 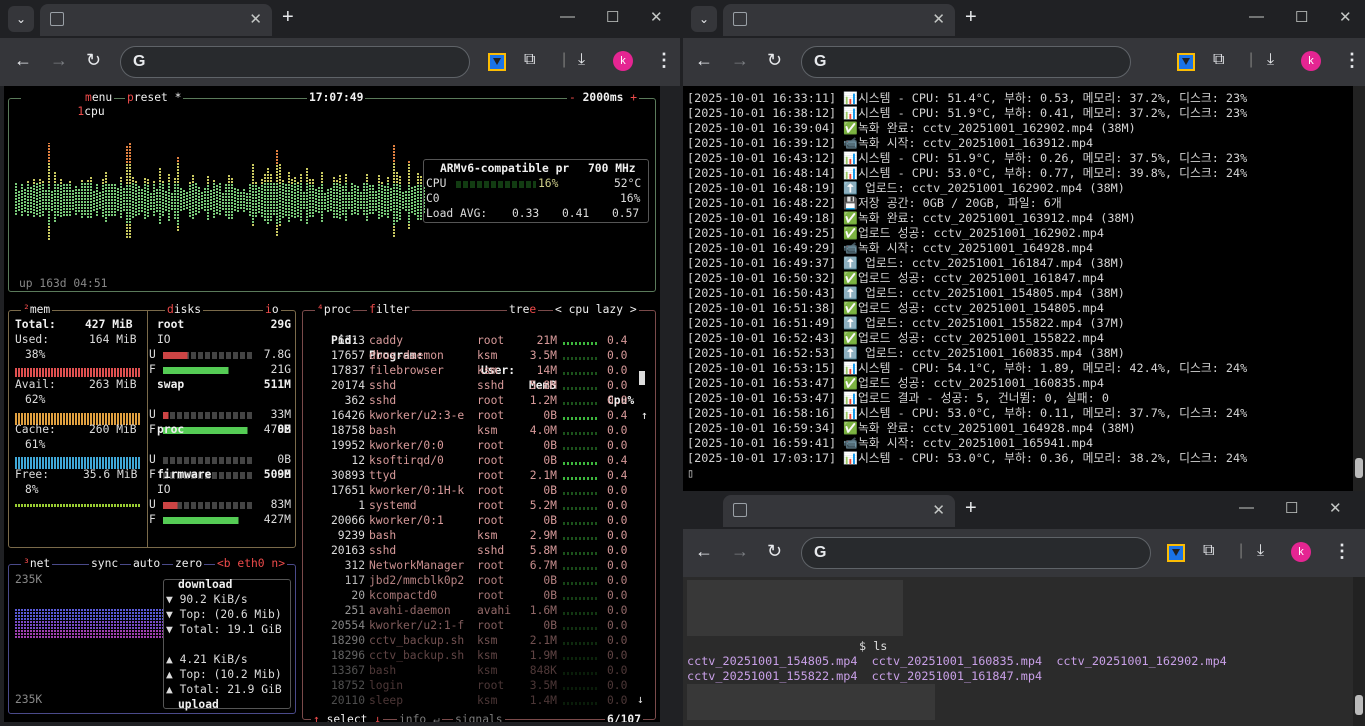 What do you see at coordinates (472, 535) in the screenshot?
I see `proc-row: 9239 bash ksm 2.9M 0.0` at bounding box center [472, 535].